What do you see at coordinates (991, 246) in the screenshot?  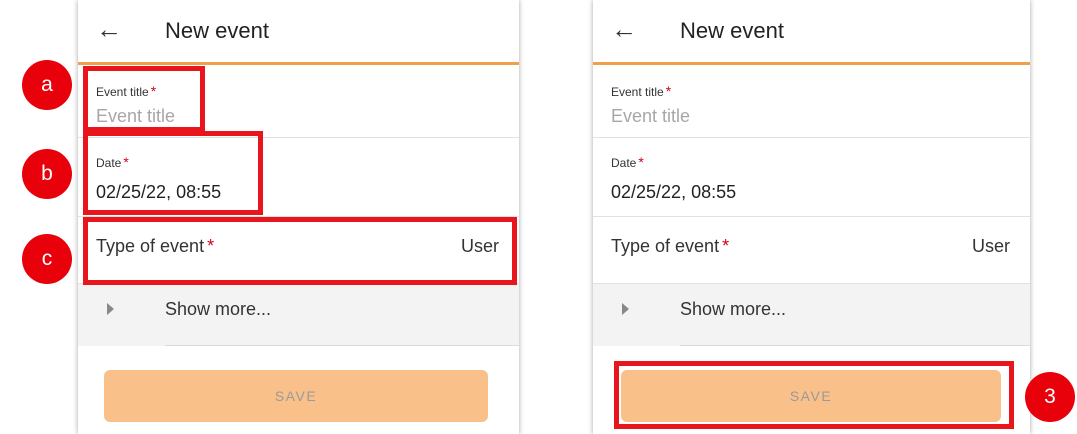 I see `type-of-event-value: User` at bounding box center [991, 246].